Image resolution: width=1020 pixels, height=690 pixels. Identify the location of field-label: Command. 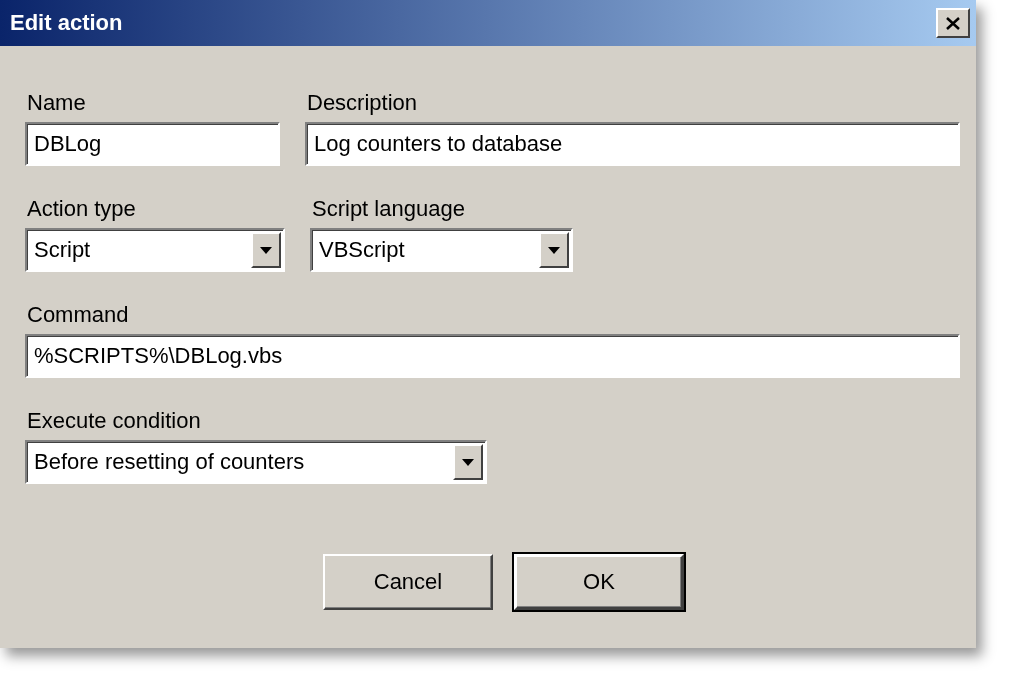
(78, 315).